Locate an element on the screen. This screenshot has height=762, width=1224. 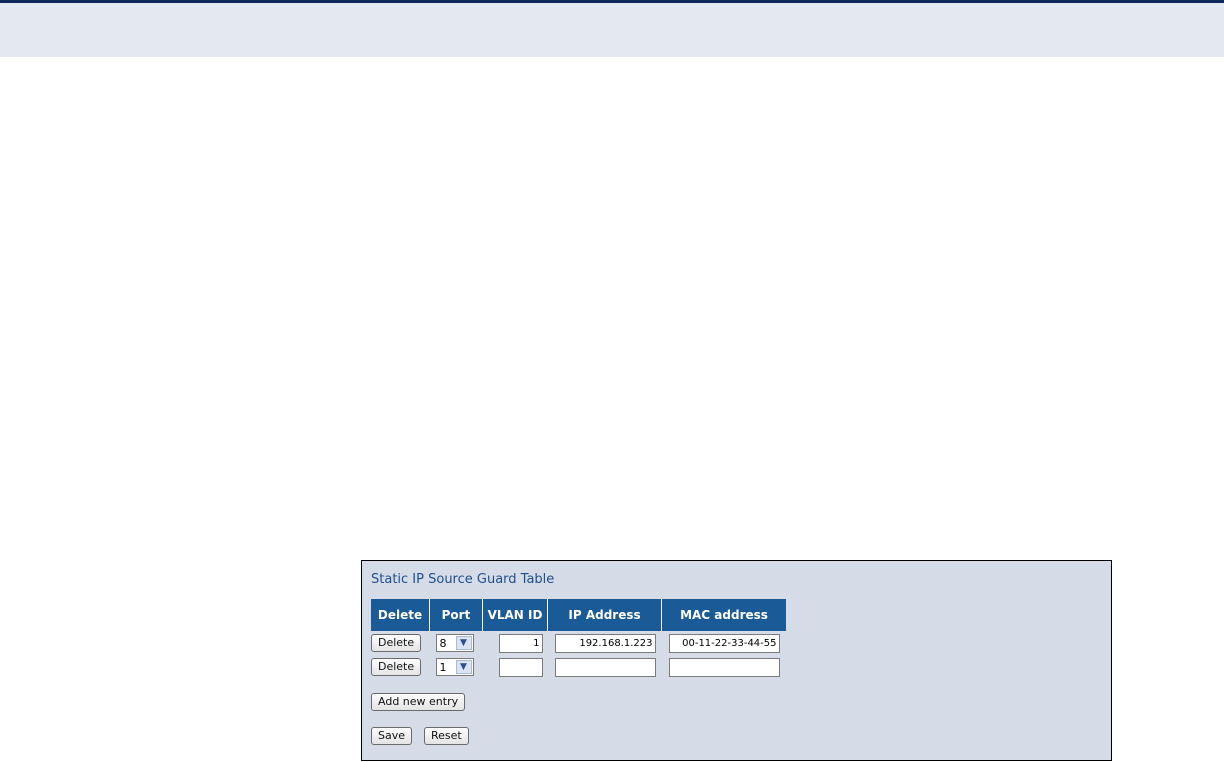
save-button: Save is located at coordinates (392, 736).